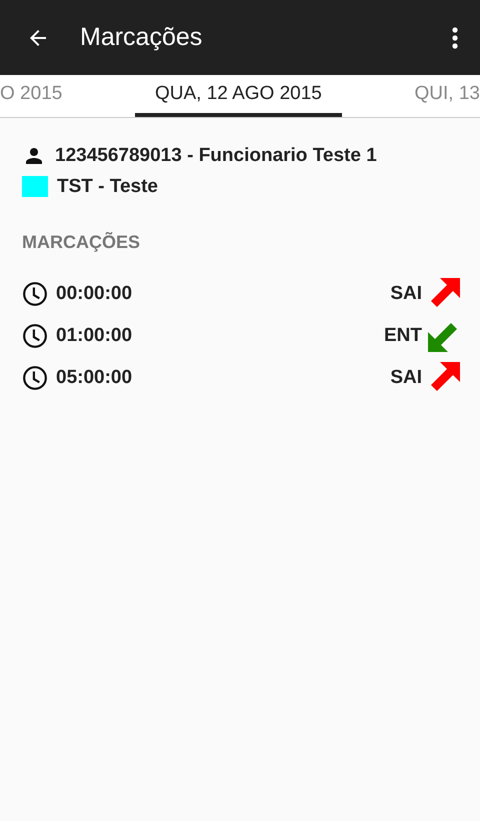  Describe the element at coordinates (94, 294) in the screenshot. I see `punch-time: 00:00:00` at that location.